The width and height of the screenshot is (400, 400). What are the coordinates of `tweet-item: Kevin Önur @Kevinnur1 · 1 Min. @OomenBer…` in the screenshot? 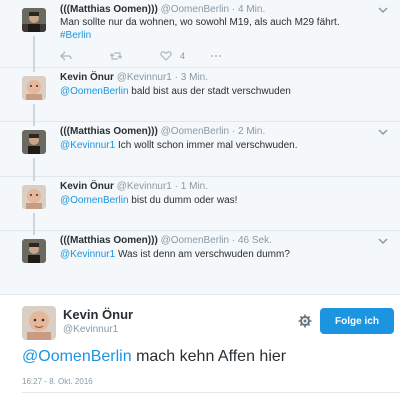 It's located at (200, 204).